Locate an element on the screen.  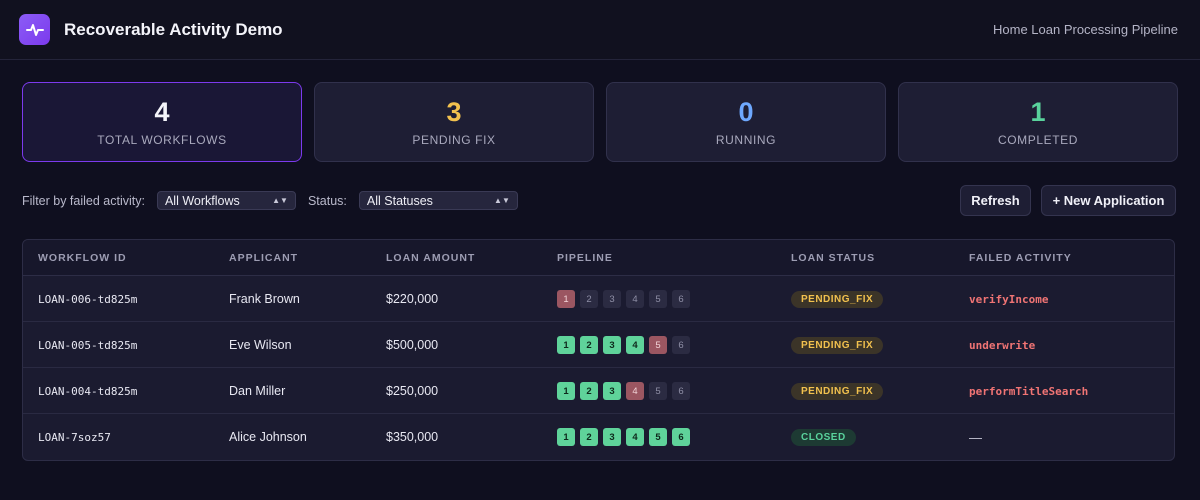
refresh-button: Refresh is located at coordinates (995, 200).